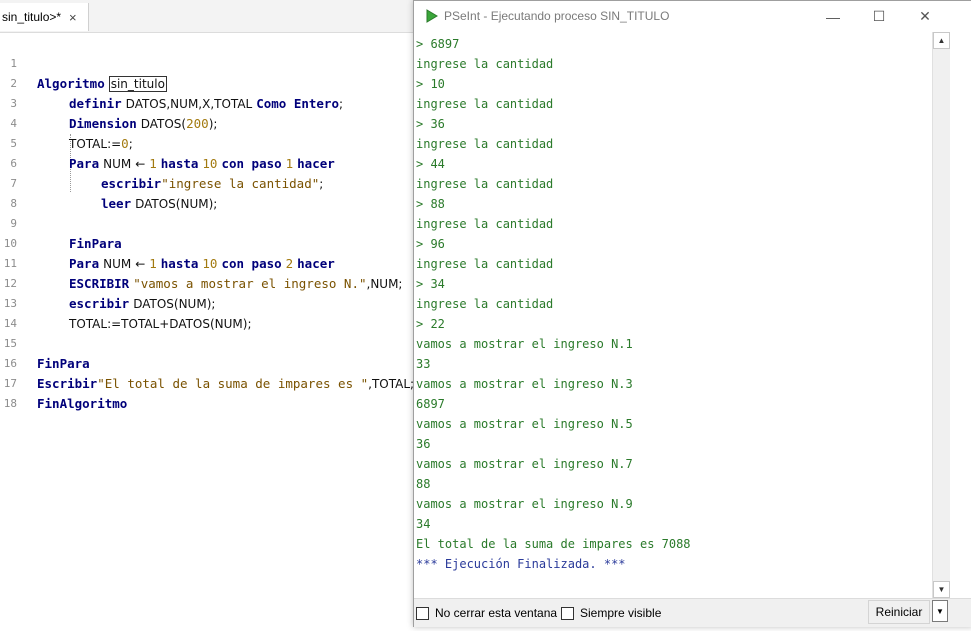 This screenshot has width=971, height=631. What do you see at coordinates (207, 142) in the screenshot?
I see `code-line: 5 Para NUM ← 1 hasta 10 con paso 1 hacer` at bounding box center [207, 142].